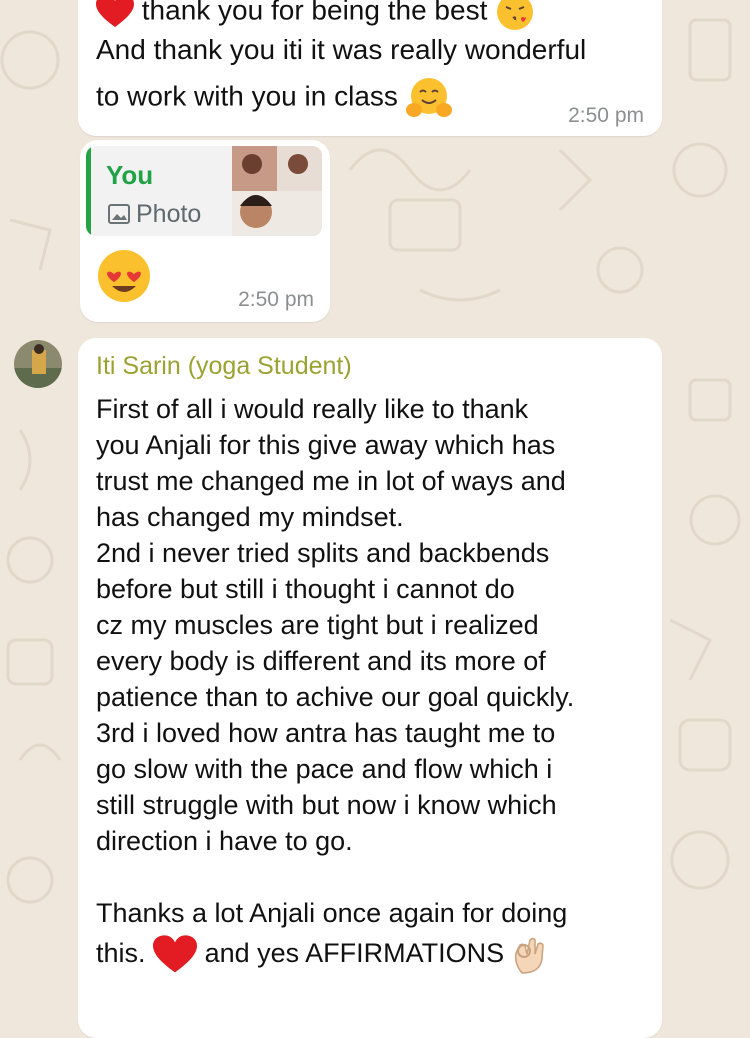 This screenshot has width=750, height=1038. I want to click on message-1-text-3: to work with you in class, so click(247, 96).